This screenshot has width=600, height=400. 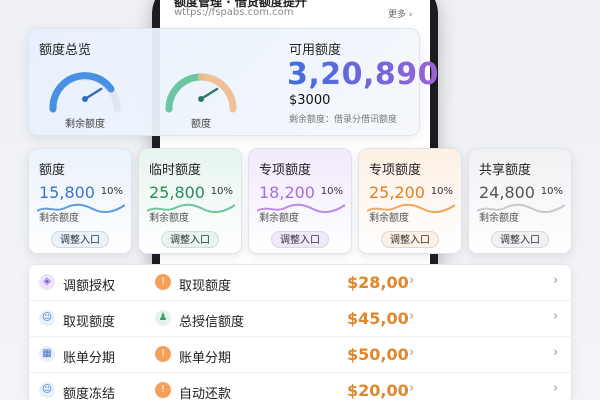 What do you see at coordinates (363, 74) in the screenshot?
I see `available-value: 3,20,890` at bounding box center [363, 74].